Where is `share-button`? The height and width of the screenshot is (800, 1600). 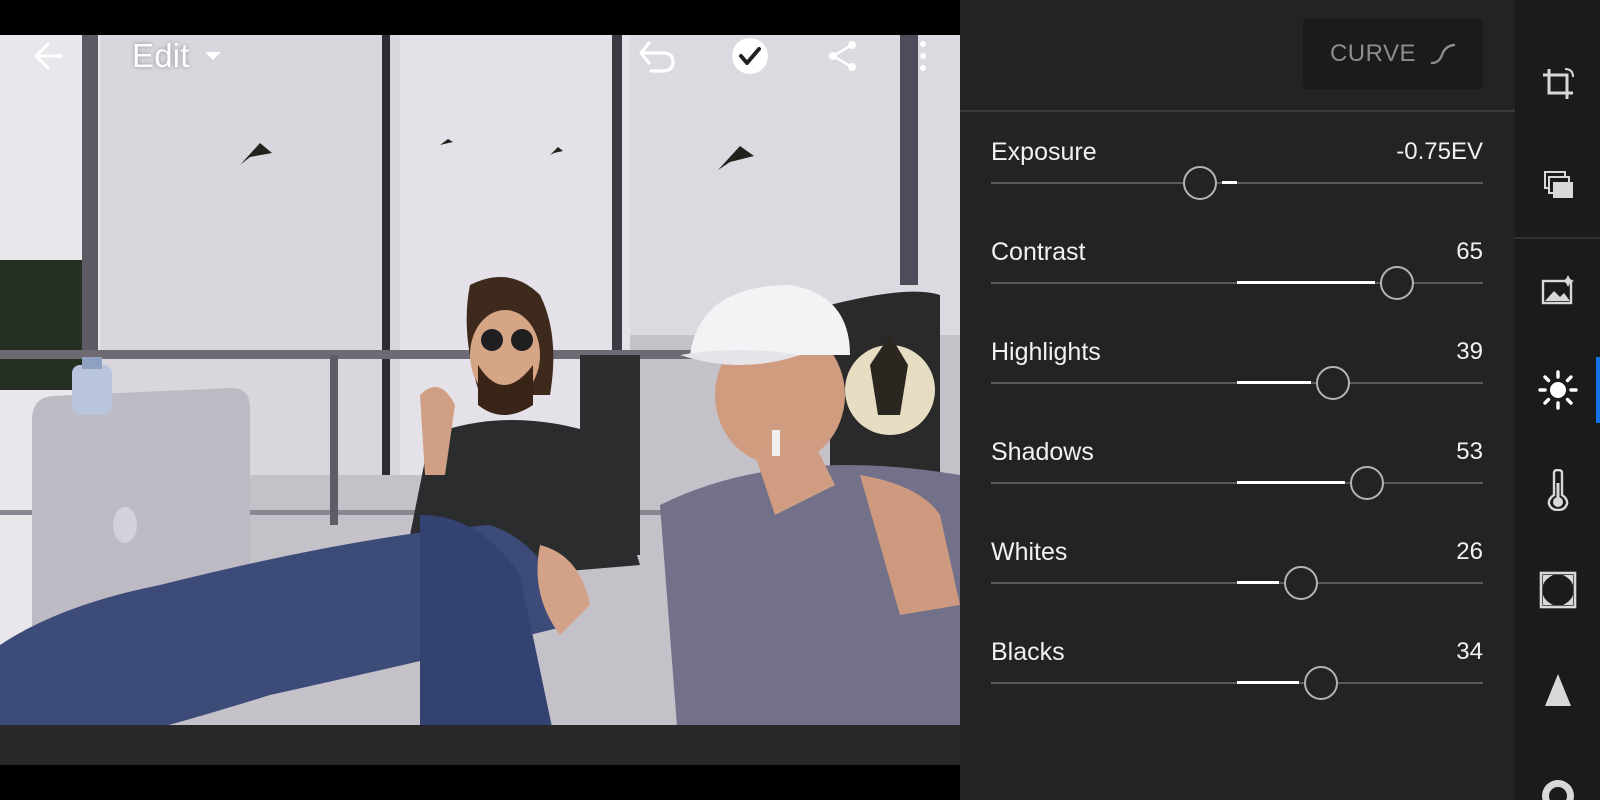
share-button is located at coordinates (843, 56).